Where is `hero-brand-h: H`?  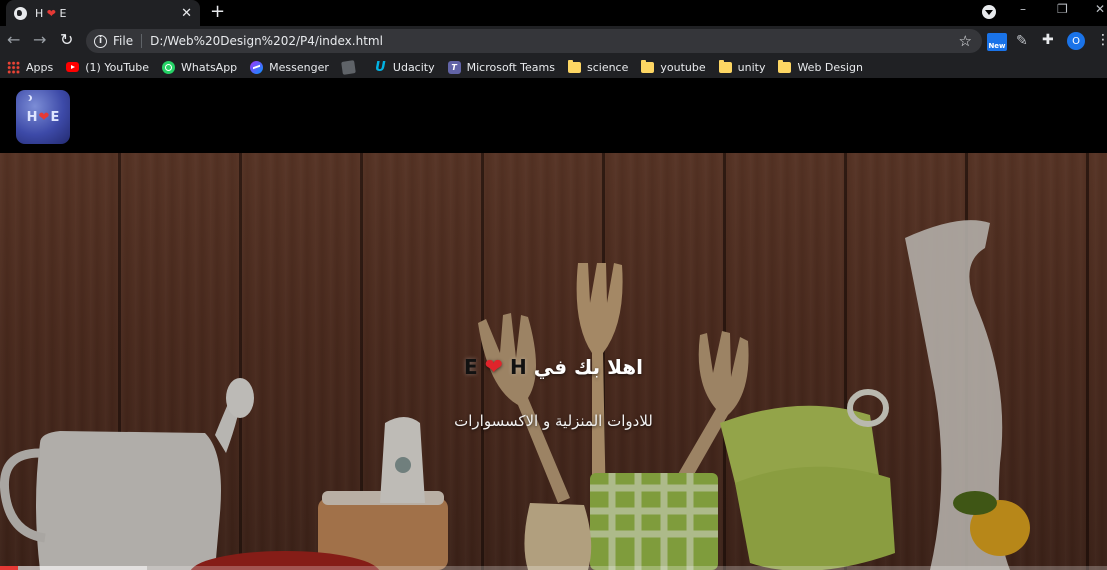 hero-brand-h: H is located at coordinates (518, 367).